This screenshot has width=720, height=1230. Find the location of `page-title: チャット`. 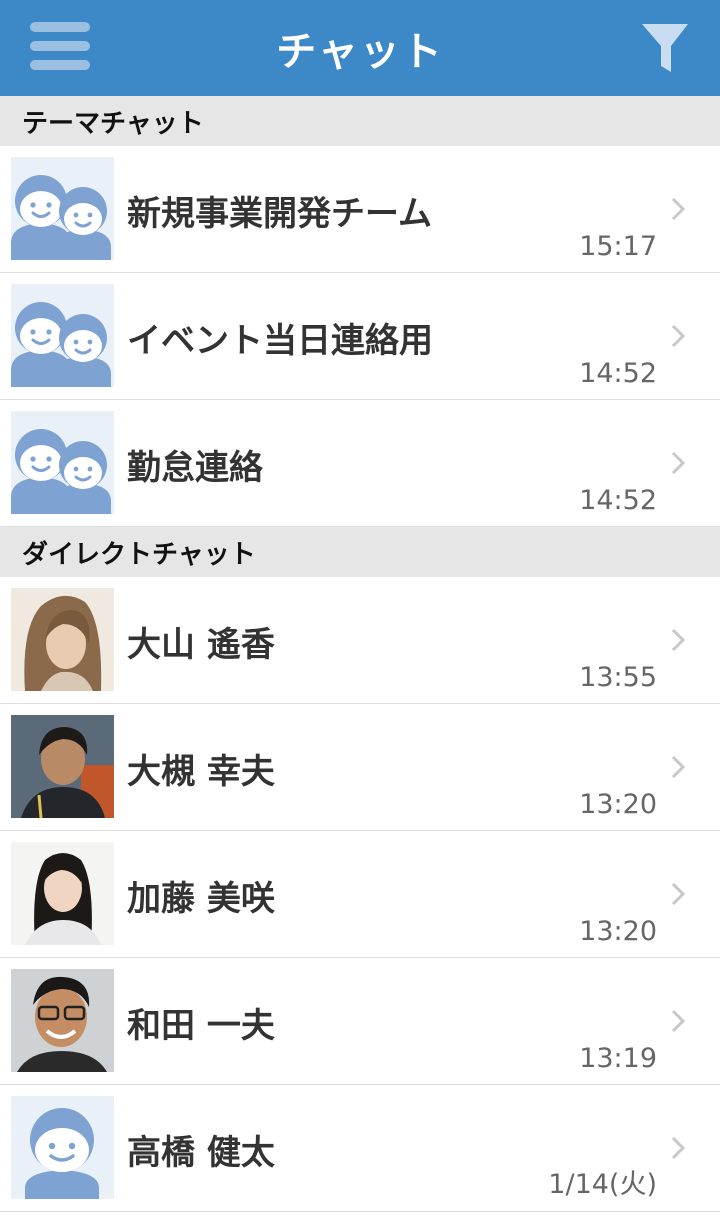

page-title: チャット is located at coordinates (360, 52).